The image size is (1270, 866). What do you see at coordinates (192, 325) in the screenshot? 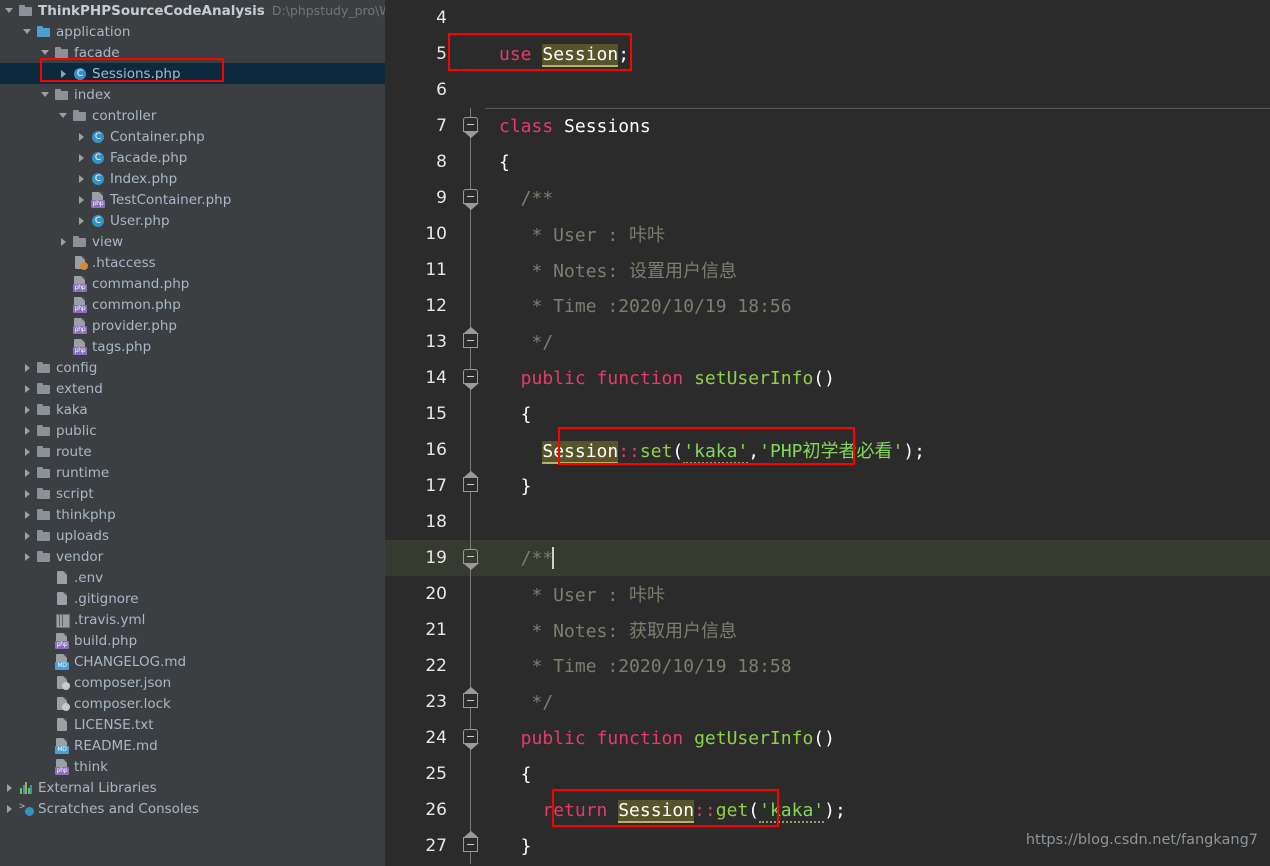
I see `tree-item-provider-php: php provider.php` at bounding box center [192, 325].